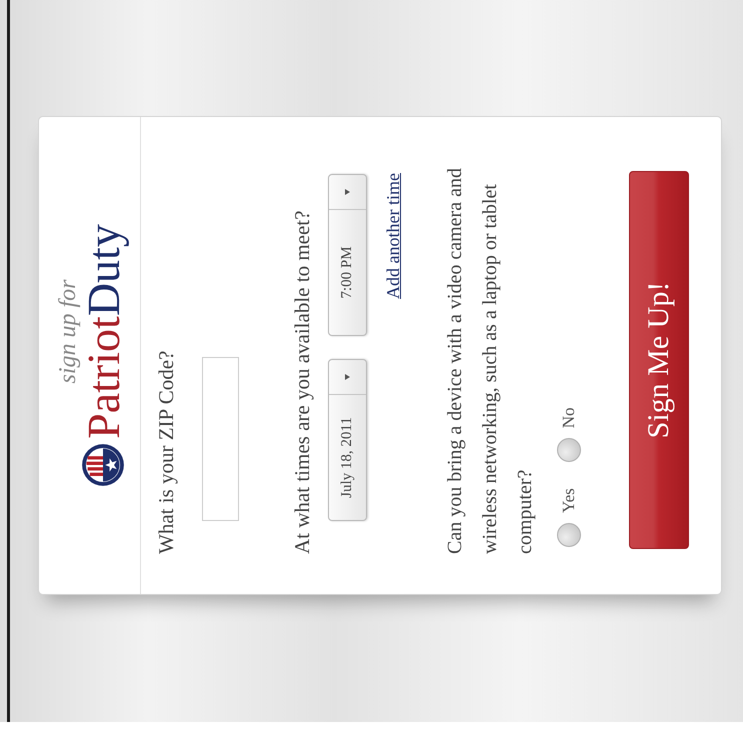  I want to click on zip-input, so click(220, 439).